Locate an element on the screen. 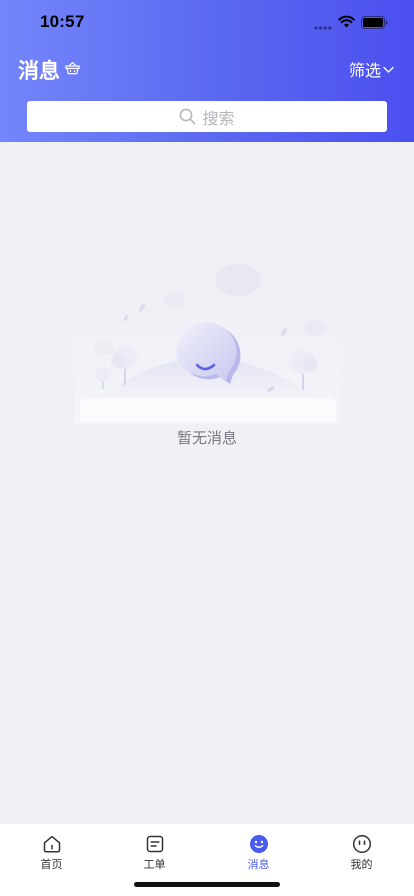 The image size is (414, 896). chevron-down-icon is located at coordinates (388, 69).